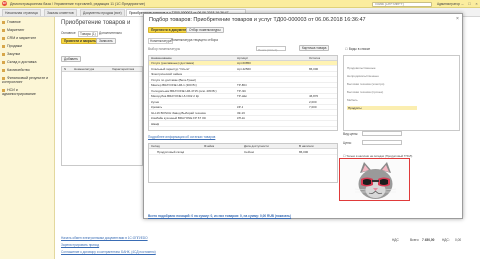  Describe the element at coordinates (428, 240) in the screenshot. I see `total-value: 7 450,00` at that location.